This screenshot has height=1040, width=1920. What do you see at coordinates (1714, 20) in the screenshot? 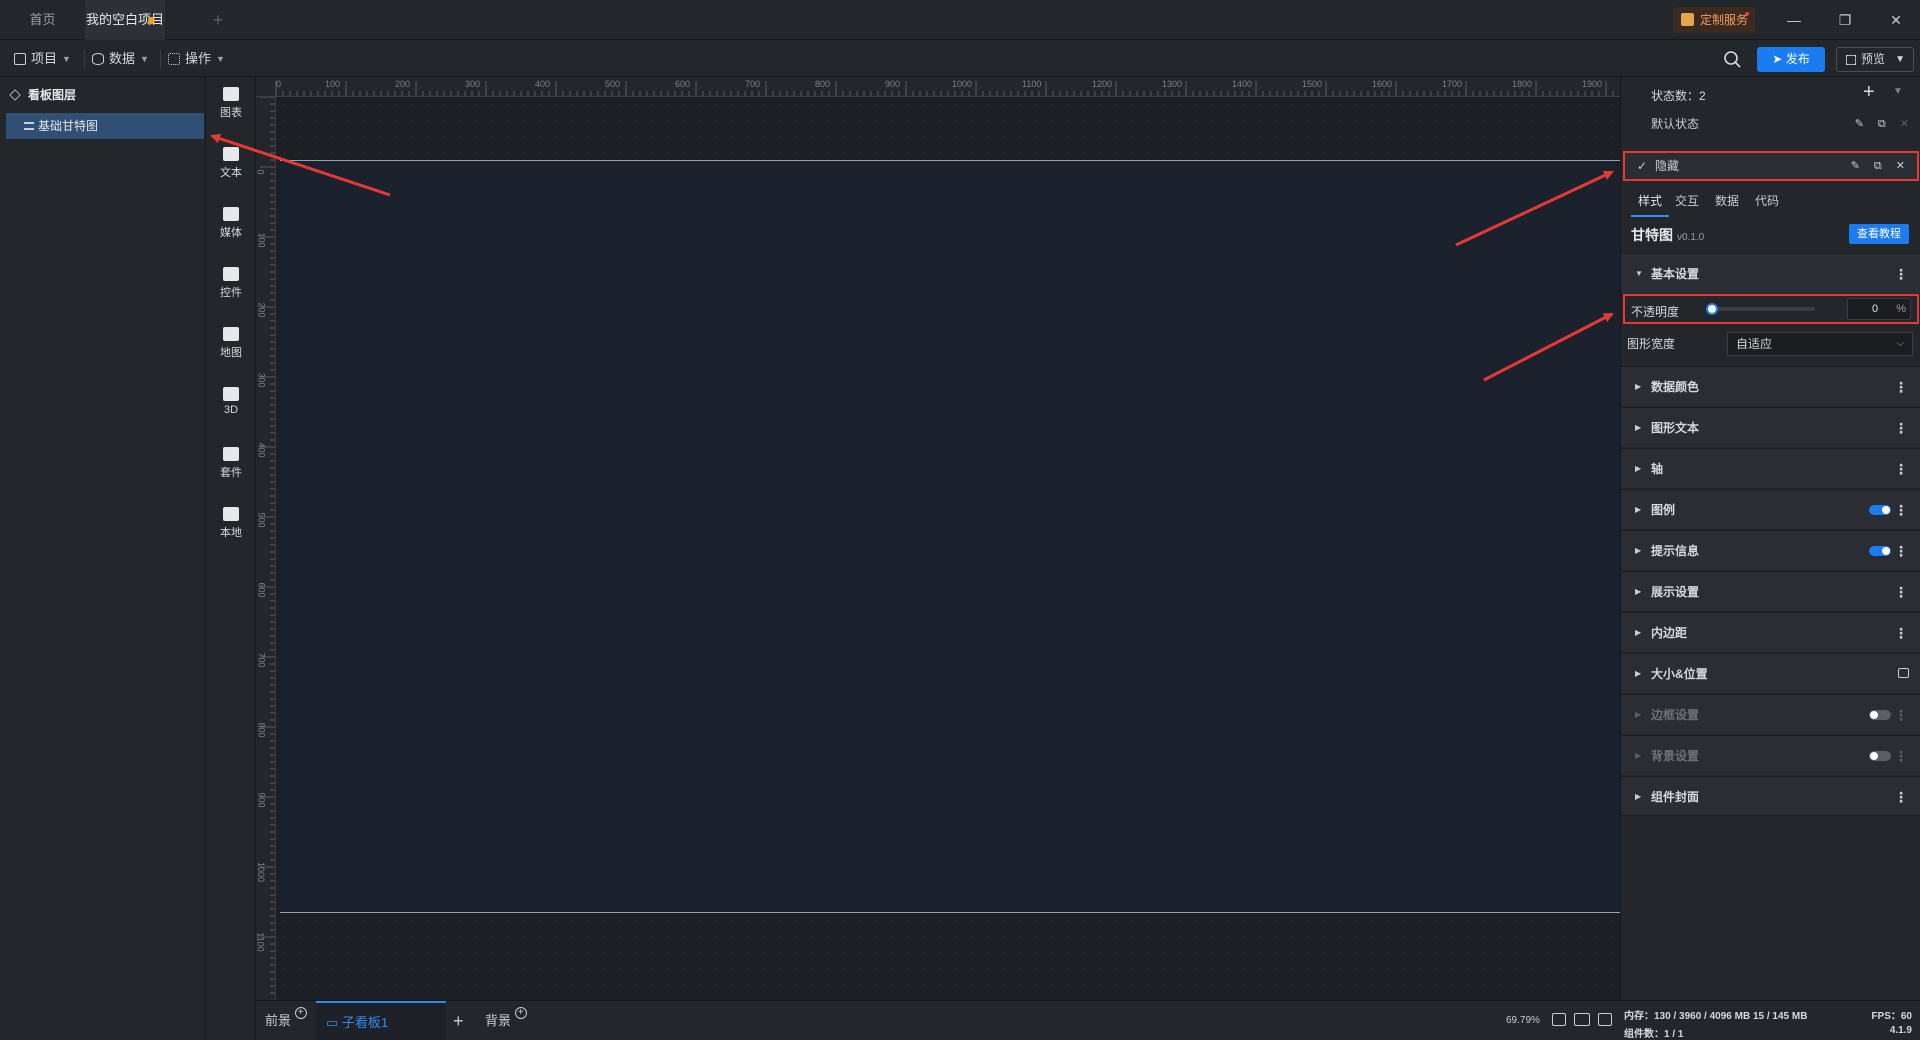
I see `custom-service-button: 定制服务` at bounding box center [1714, 20].